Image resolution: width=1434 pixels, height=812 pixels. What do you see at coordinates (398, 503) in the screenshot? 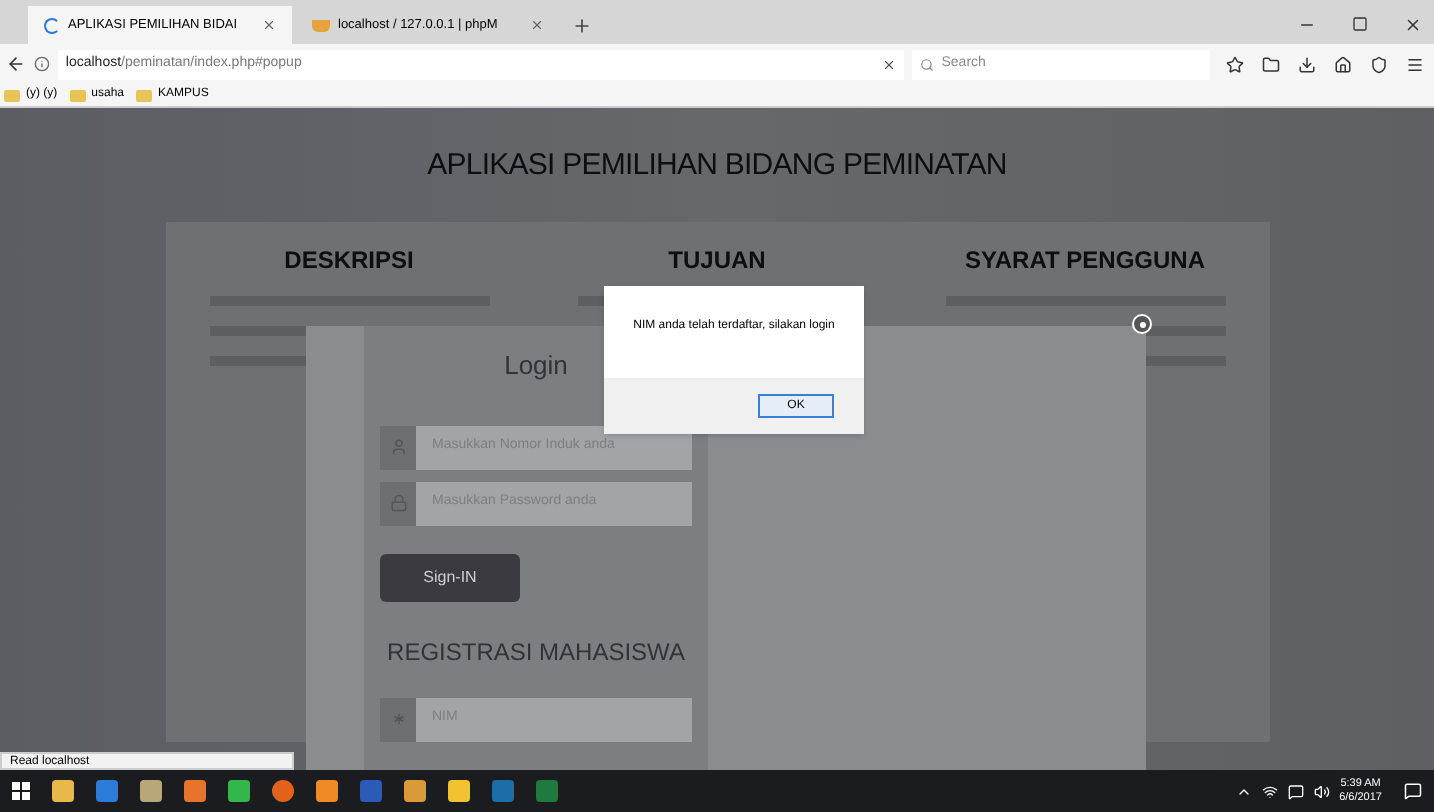
I see `lock-icon` at bounding box center [398, 503].